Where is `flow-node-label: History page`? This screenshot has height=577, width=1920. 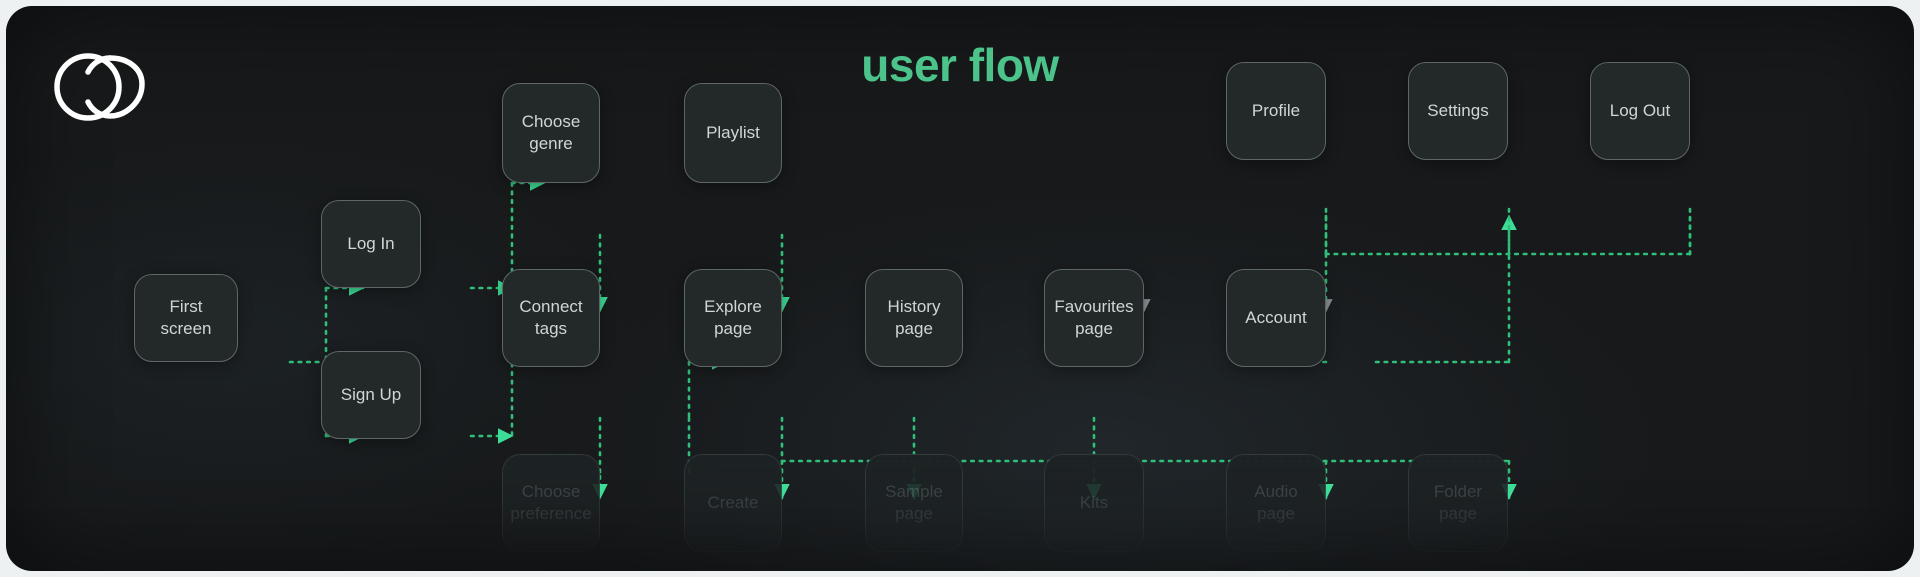 flow-node-label: History page is located at coordinates (914, 317).